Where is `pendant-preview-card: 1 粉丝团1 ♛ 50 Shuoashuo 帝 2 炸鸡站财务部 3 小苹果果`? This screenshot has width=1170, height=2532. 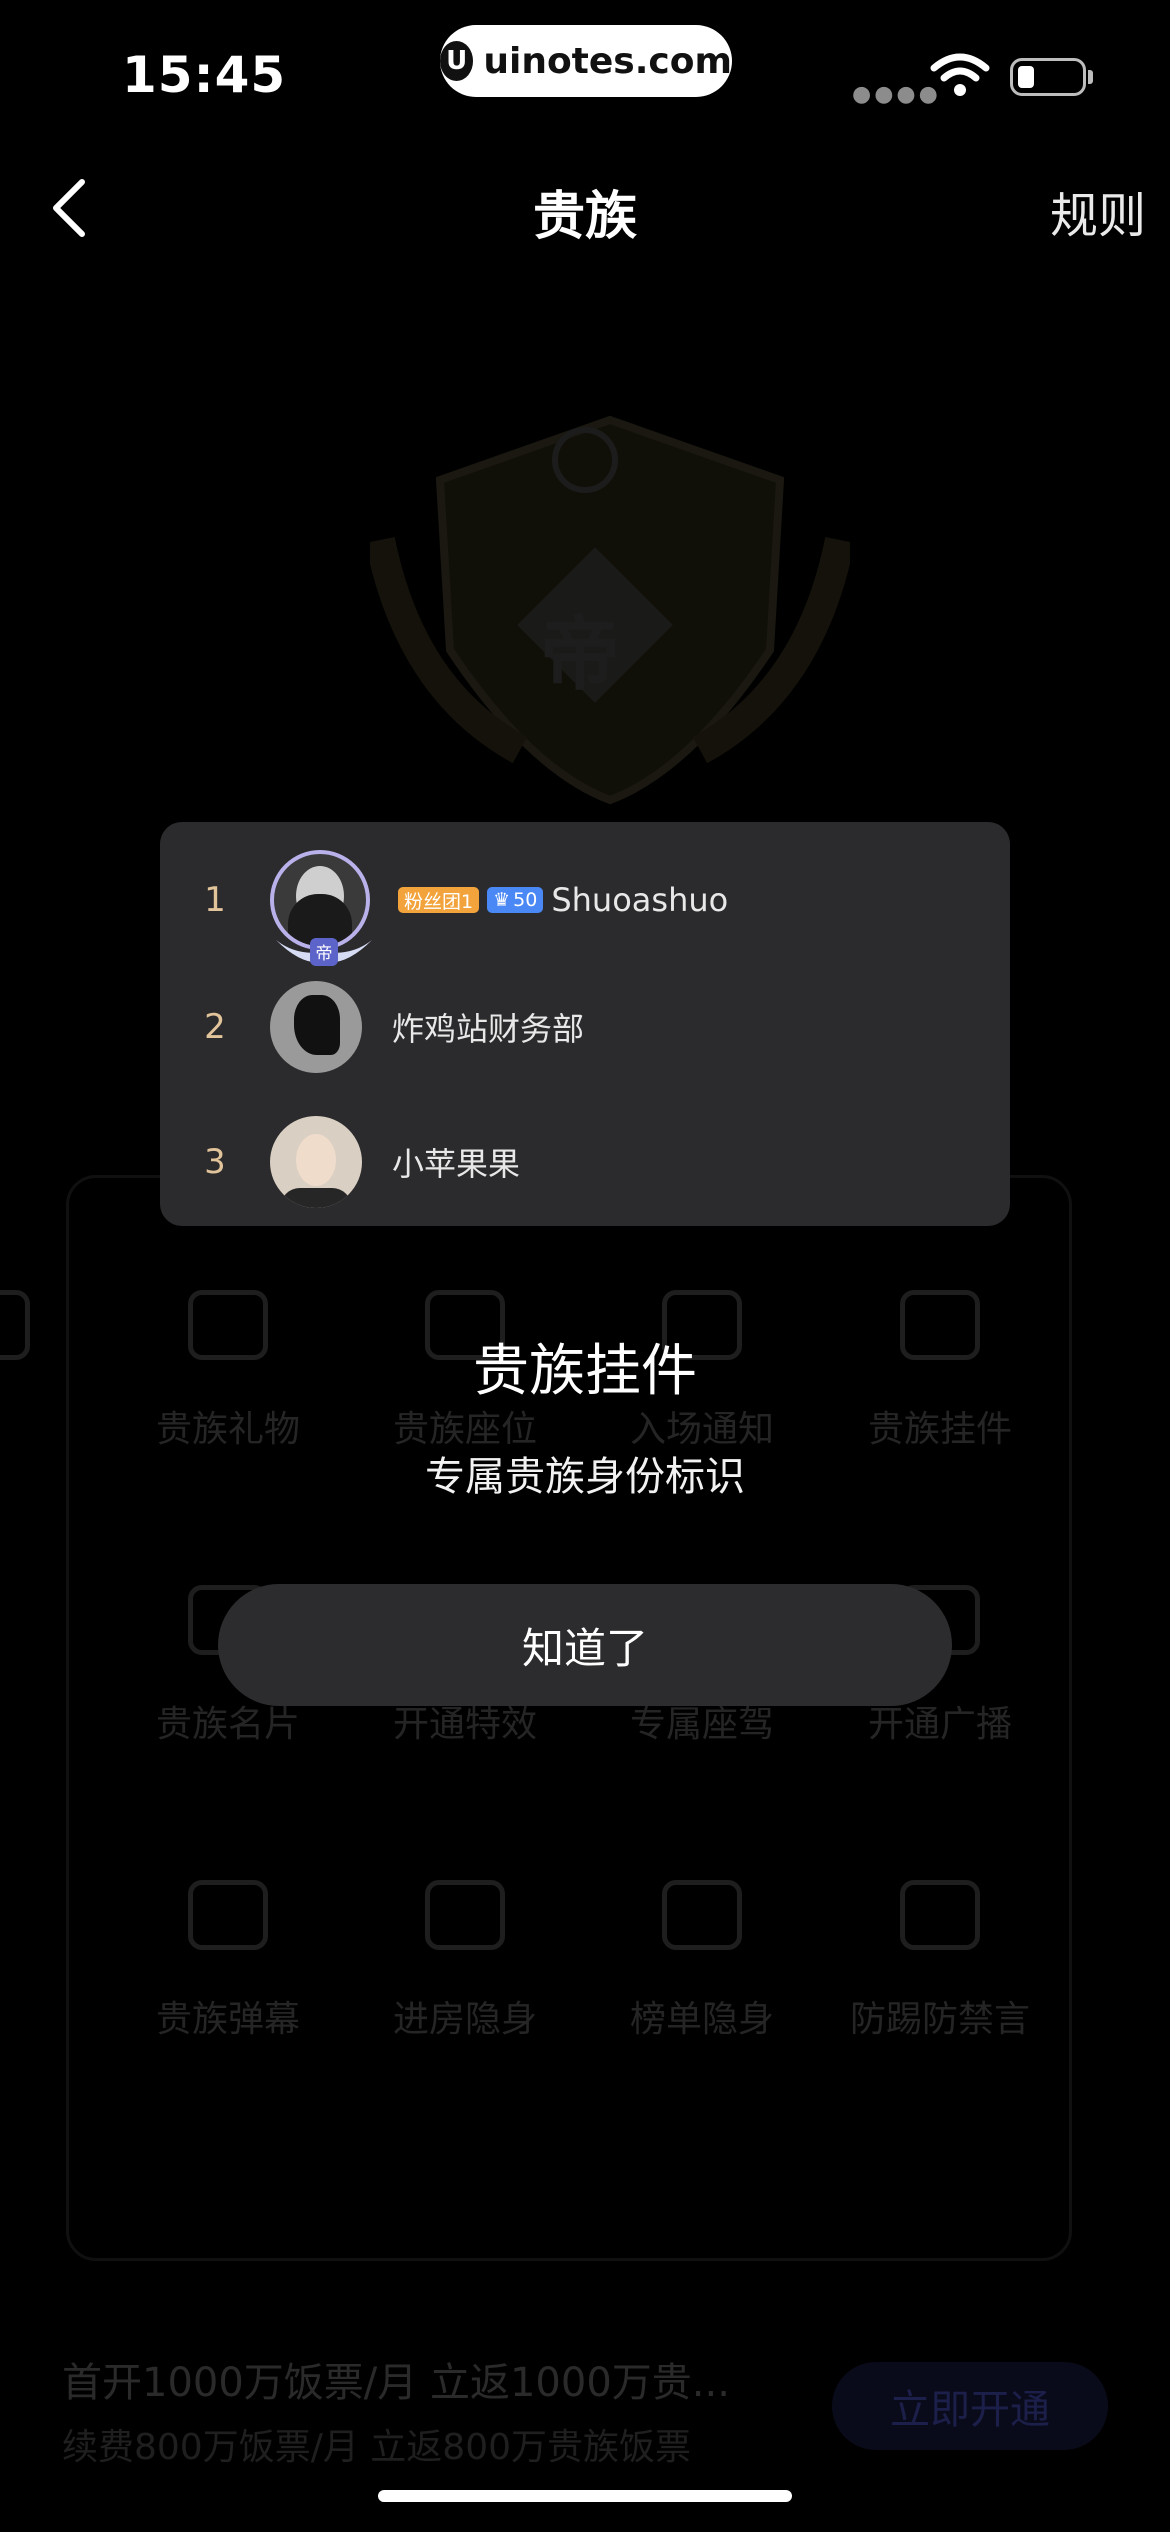 pendant-preview-card: 1 粉丝团1 ♛ 50 Shuoashuo 帝 2 炸鸡站财务部 3 小苹果果 is located at coordinates (585, 1024).